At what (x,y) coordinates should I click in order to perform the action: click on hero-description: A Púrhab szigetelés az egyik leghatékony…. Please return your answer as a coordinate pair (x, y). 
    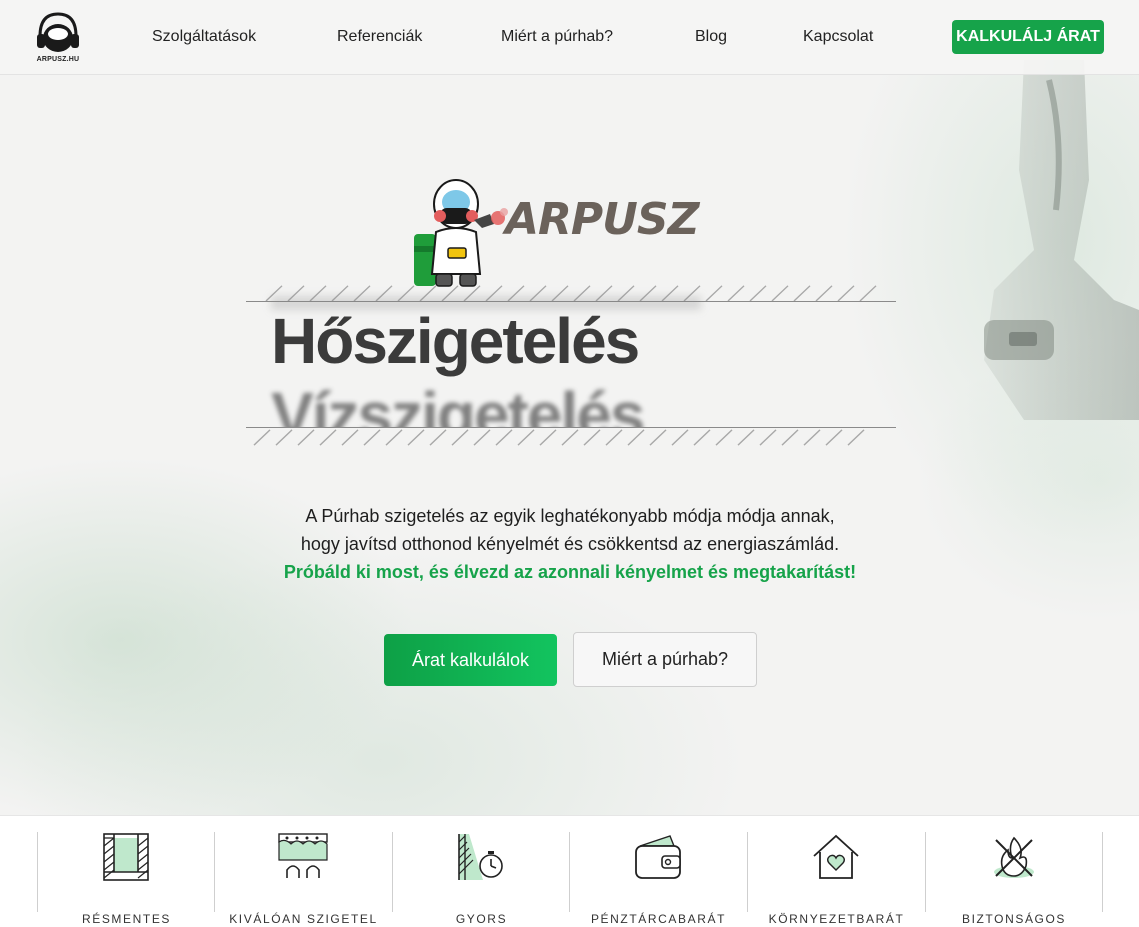
    Looking at the image, I should click on (570, 544).